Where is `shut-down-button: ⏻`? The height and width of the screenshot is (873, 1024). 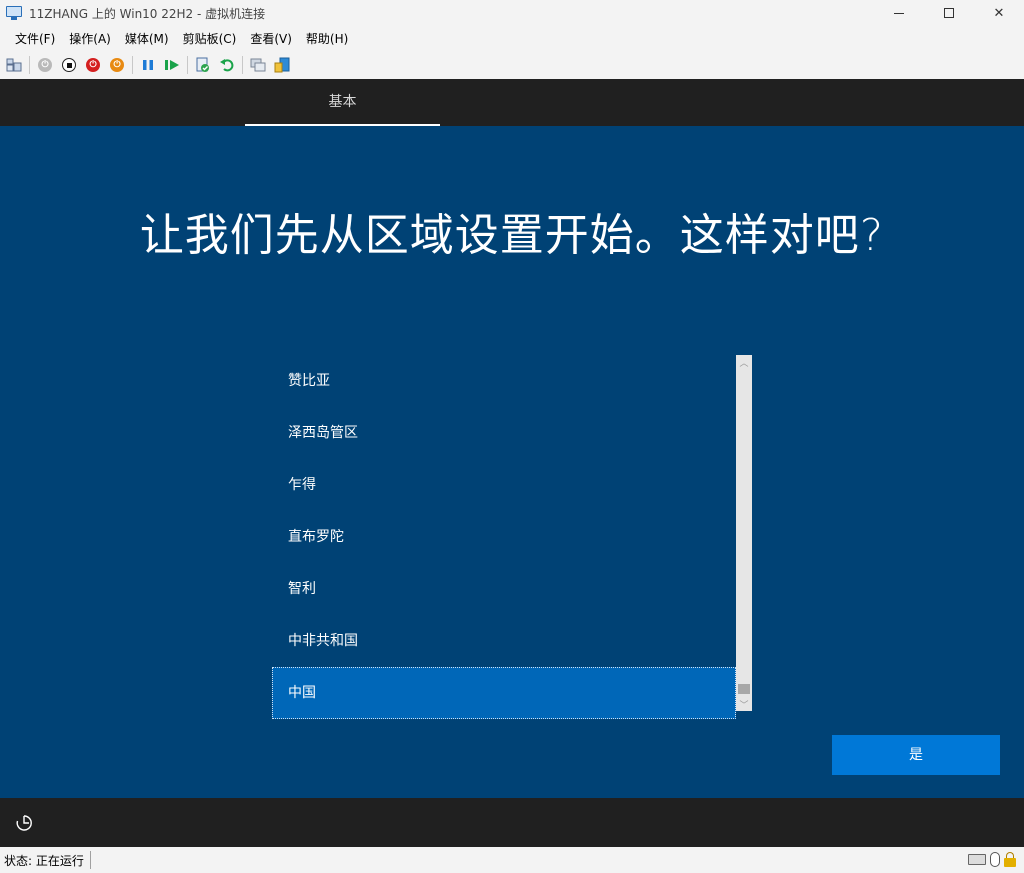
shut-down-button: ⏻ is located at coordinates (93, 65).